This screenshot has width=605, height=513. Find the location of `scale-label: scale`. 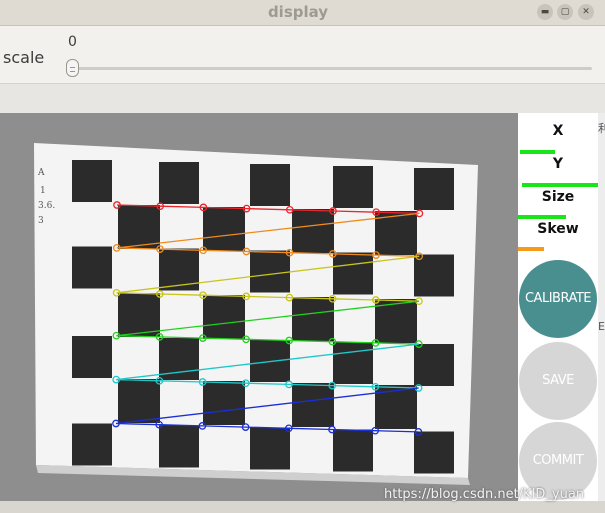

scale-label: scale is located at coordinates (24, 57).